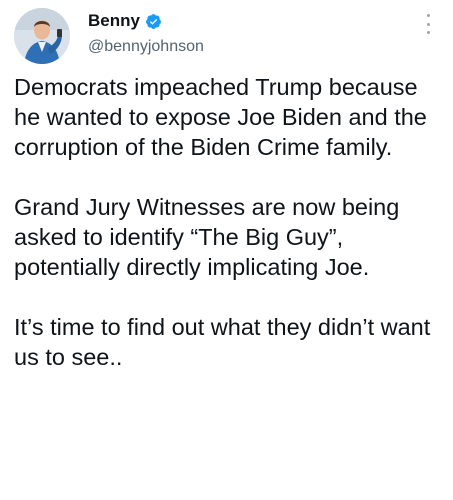 This screenshot has height=500, width=453. I want to click on avatar, so click(42, 36).